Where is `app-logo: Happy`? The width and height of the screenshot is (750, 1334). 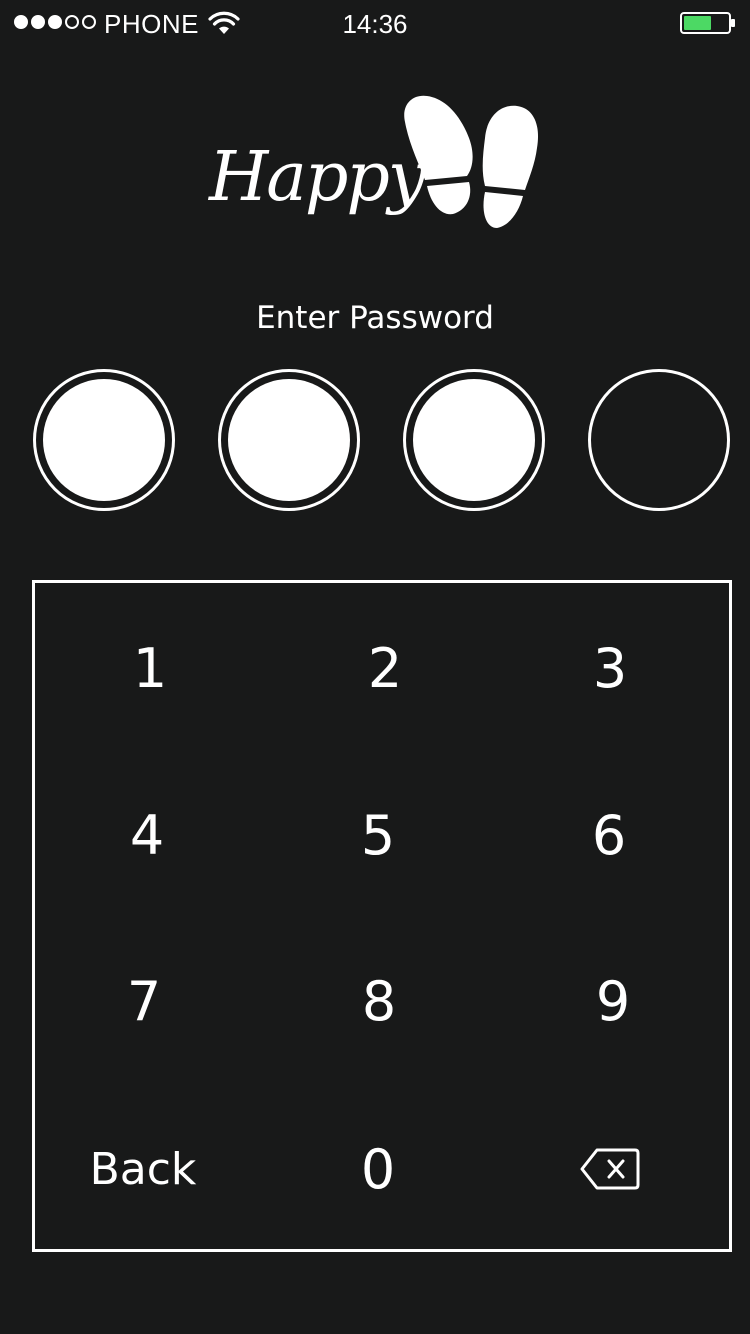 app-logo: Happy is located at coordinates (373, 161).